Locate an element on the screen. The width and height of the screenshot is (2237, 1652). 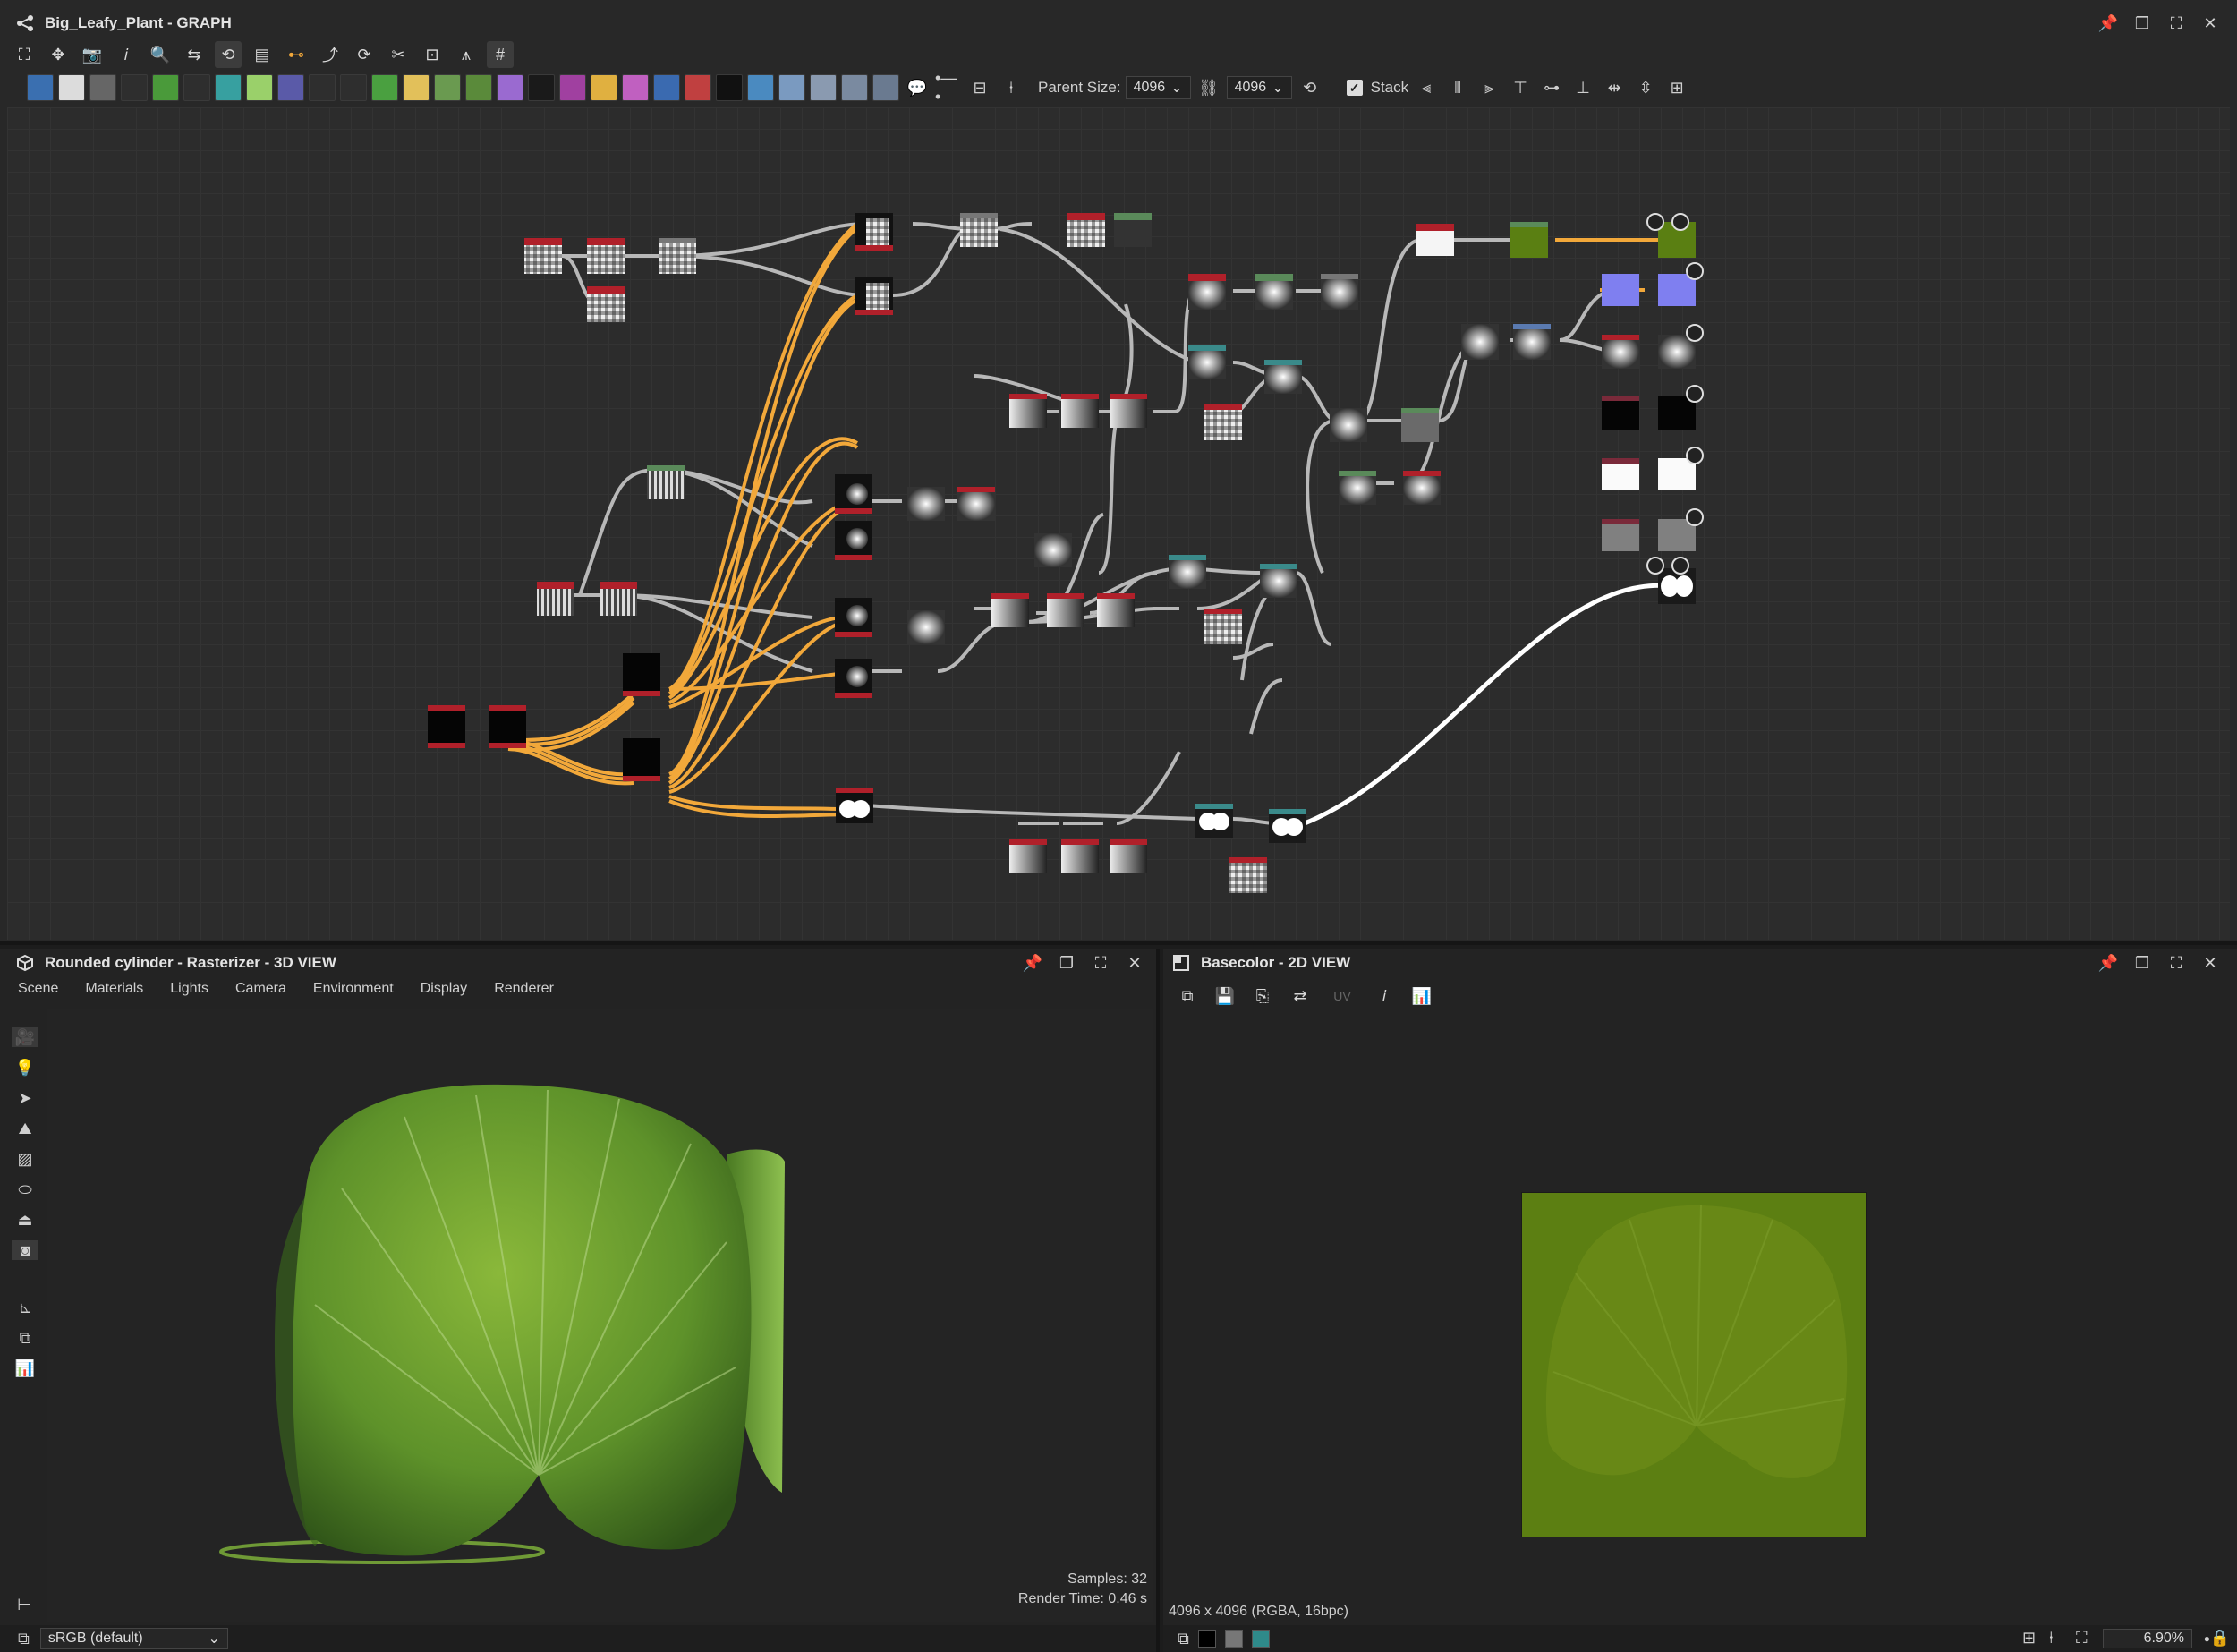
shadow-icon: ⏏ is located at coordinates (25, 1220).